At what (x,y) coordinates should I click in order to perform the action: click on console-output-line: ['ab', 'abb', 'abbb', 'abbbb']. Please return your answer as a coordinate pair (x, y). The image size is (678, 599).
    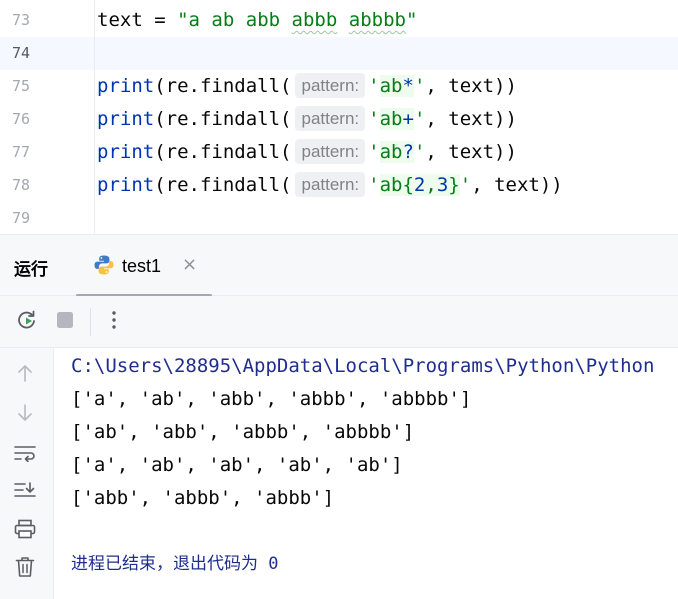
    Looking at the image, I should click on (243, 432).